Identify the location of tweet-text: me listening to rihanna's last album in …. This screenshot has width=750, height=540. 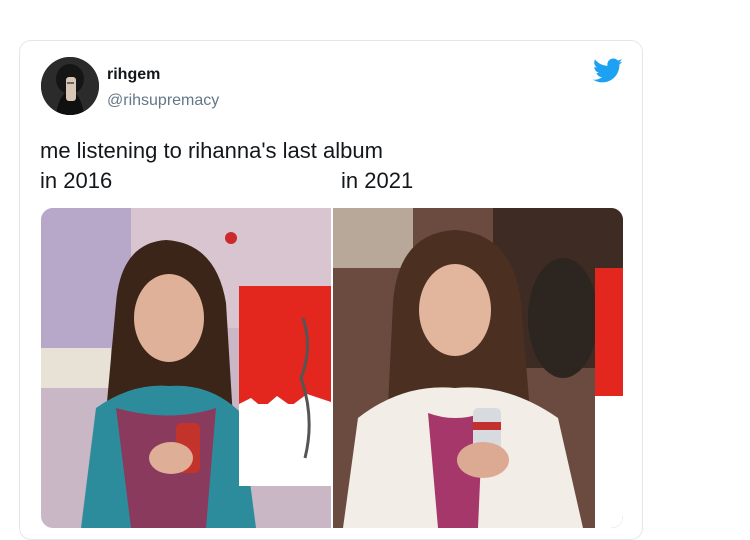
(330, 166).